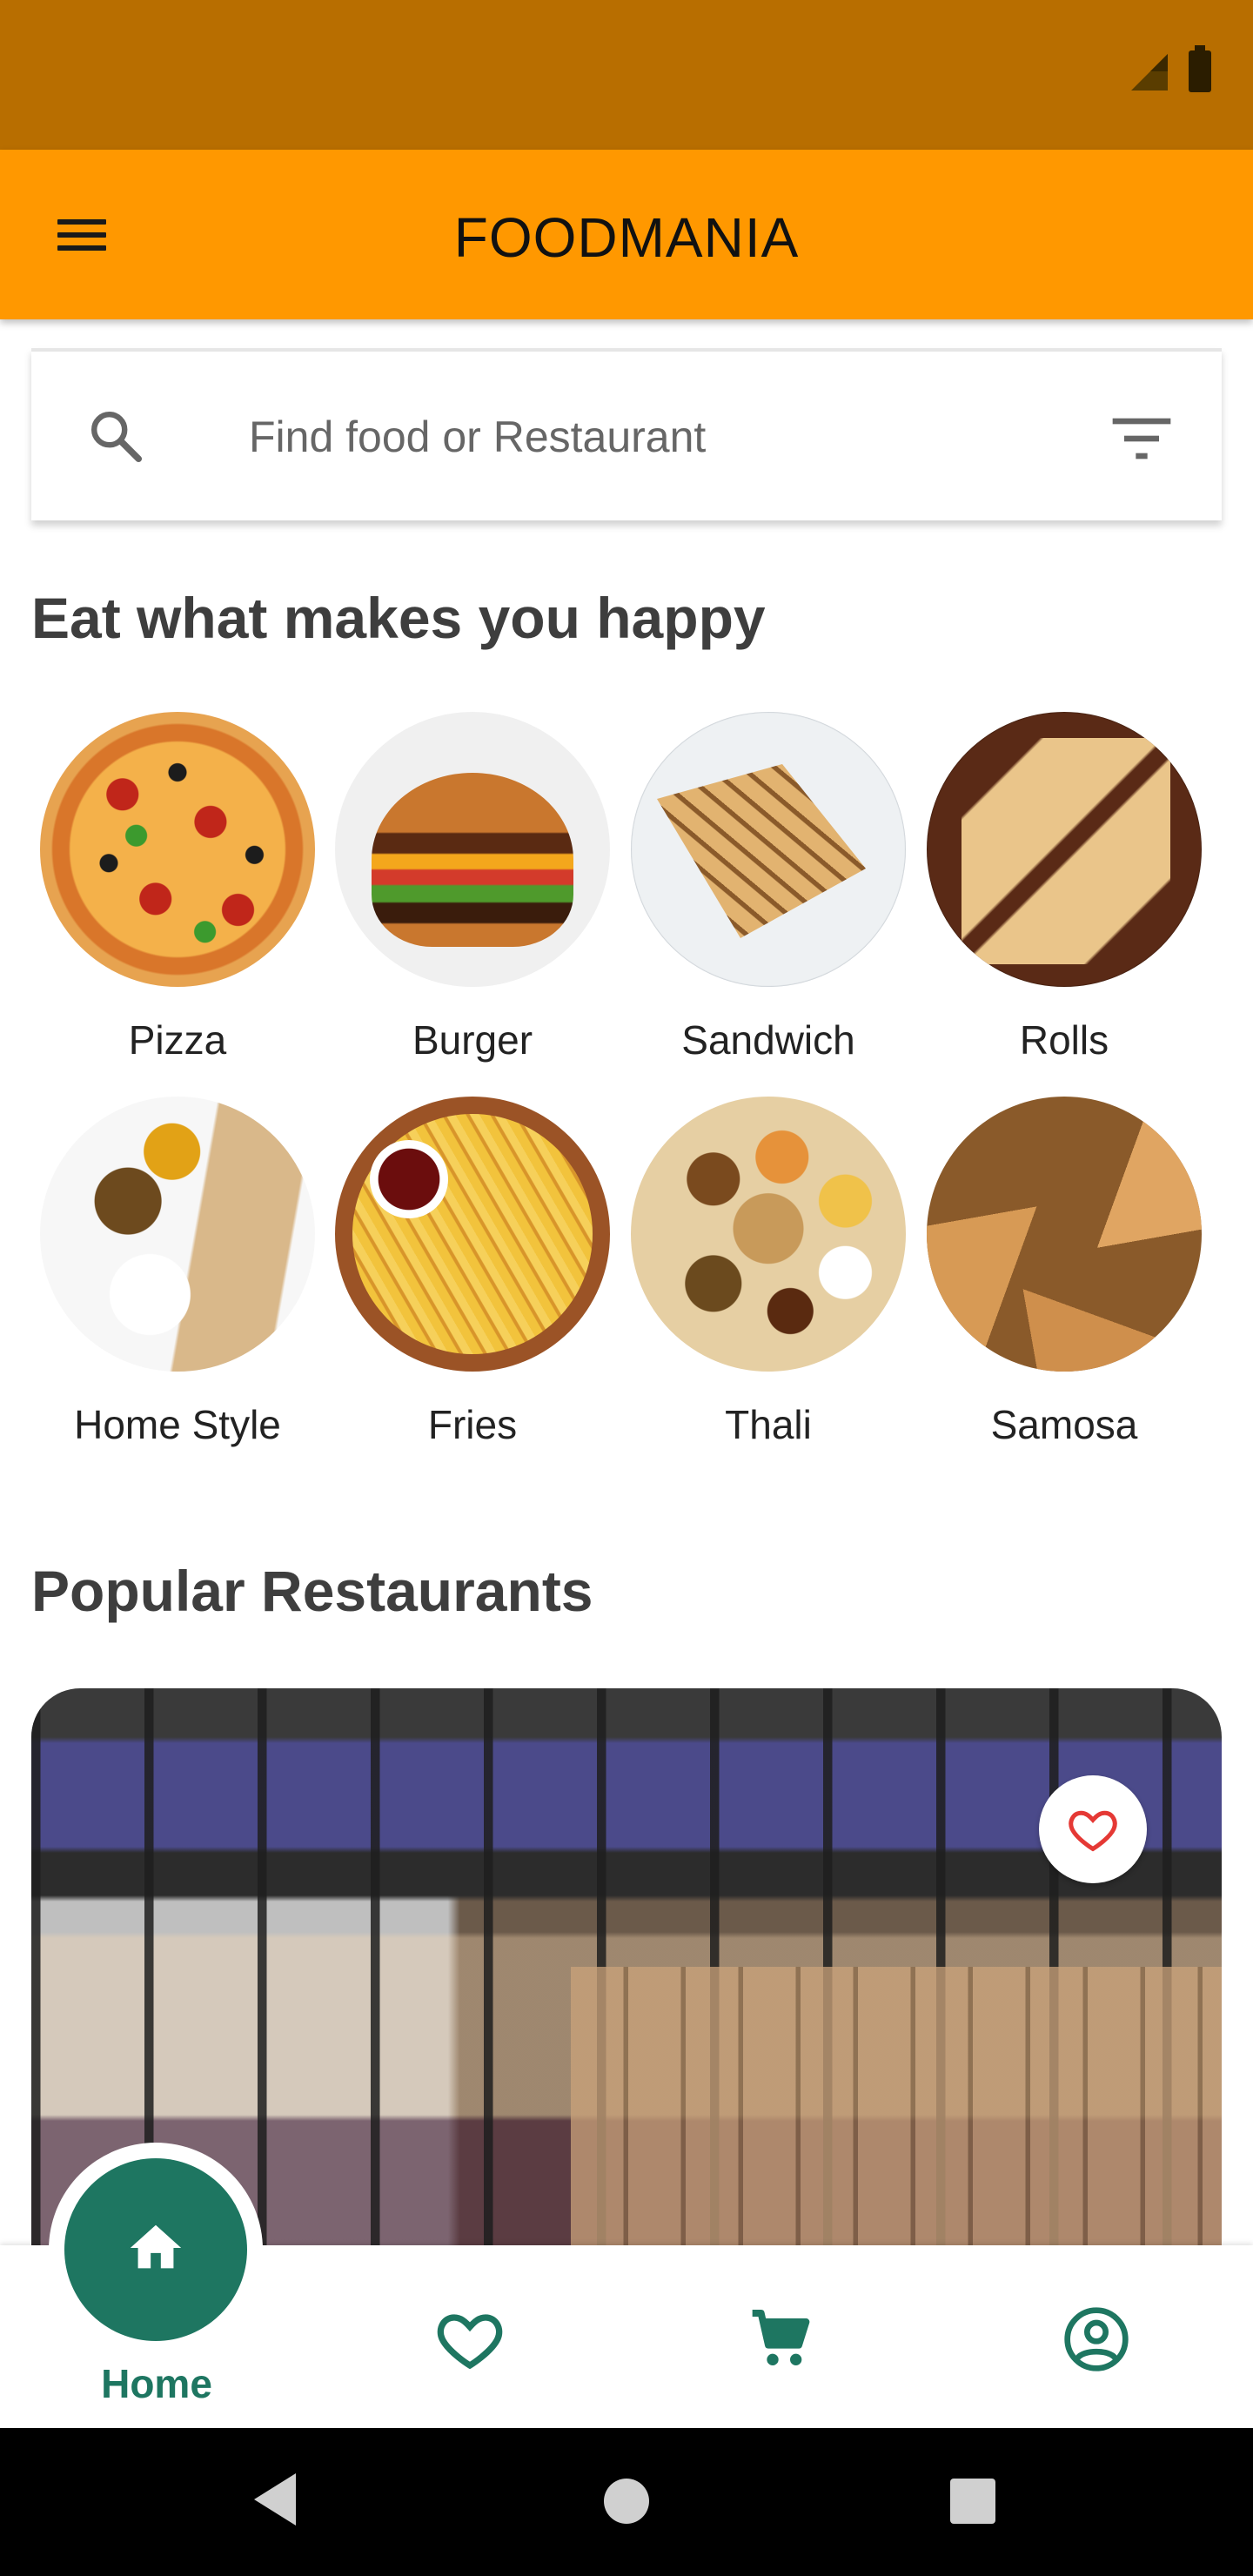 The width and height of the screenshot is (1253, 2576). I want to click on recent-apps-icon, so click(972, 2501).